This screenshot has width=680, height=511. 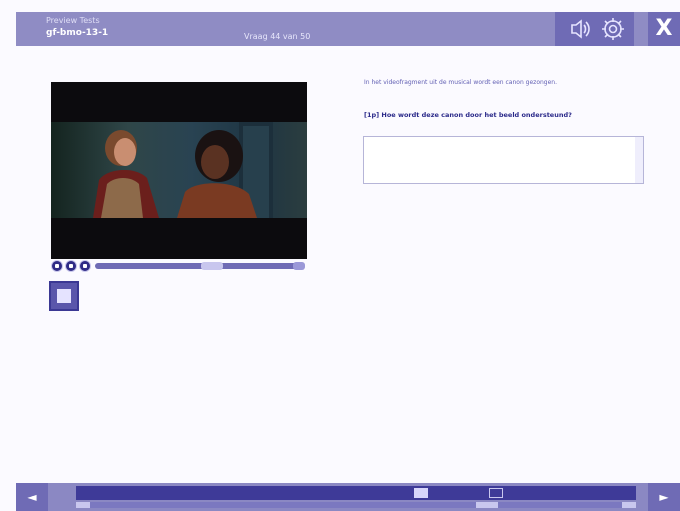 What do you see at coordinates (613, 29) in the screenshot?
I see `gear-icon` at bounding box center [613, 29].